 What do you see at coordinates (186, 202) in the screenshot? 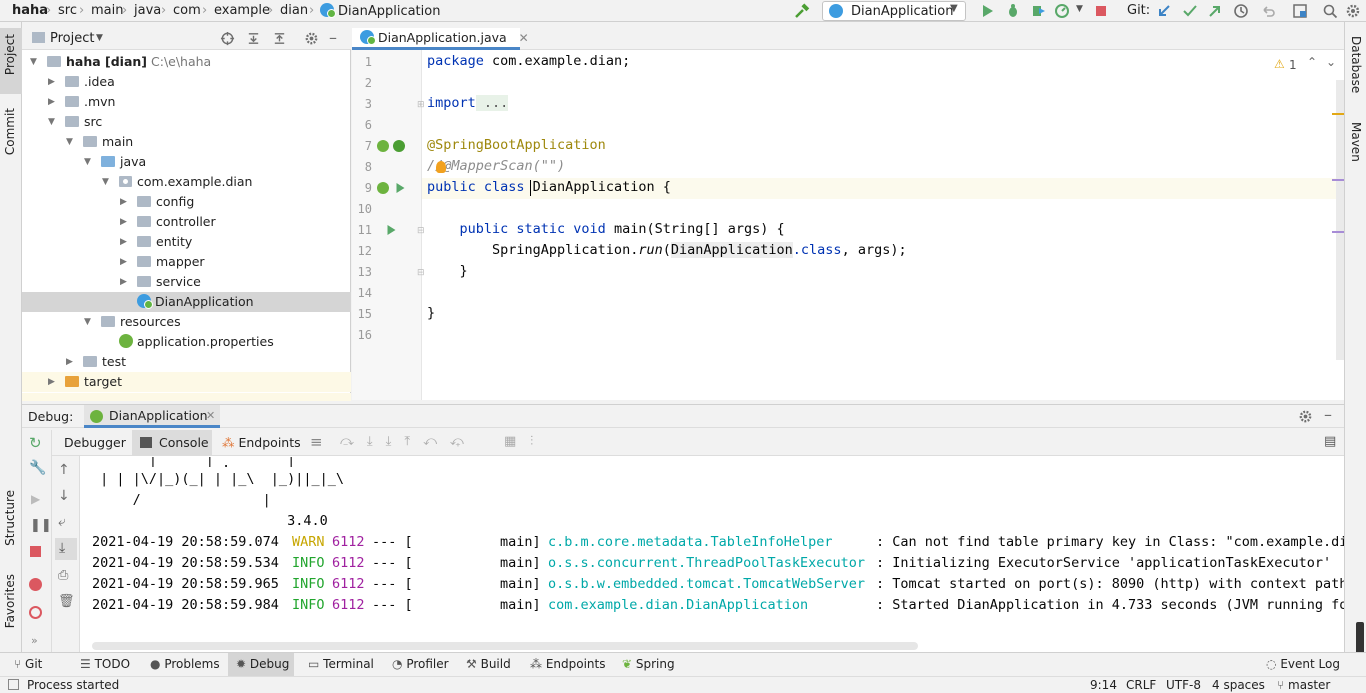
I see `tree-item: ▶ config` at bounding box center [186, 202].